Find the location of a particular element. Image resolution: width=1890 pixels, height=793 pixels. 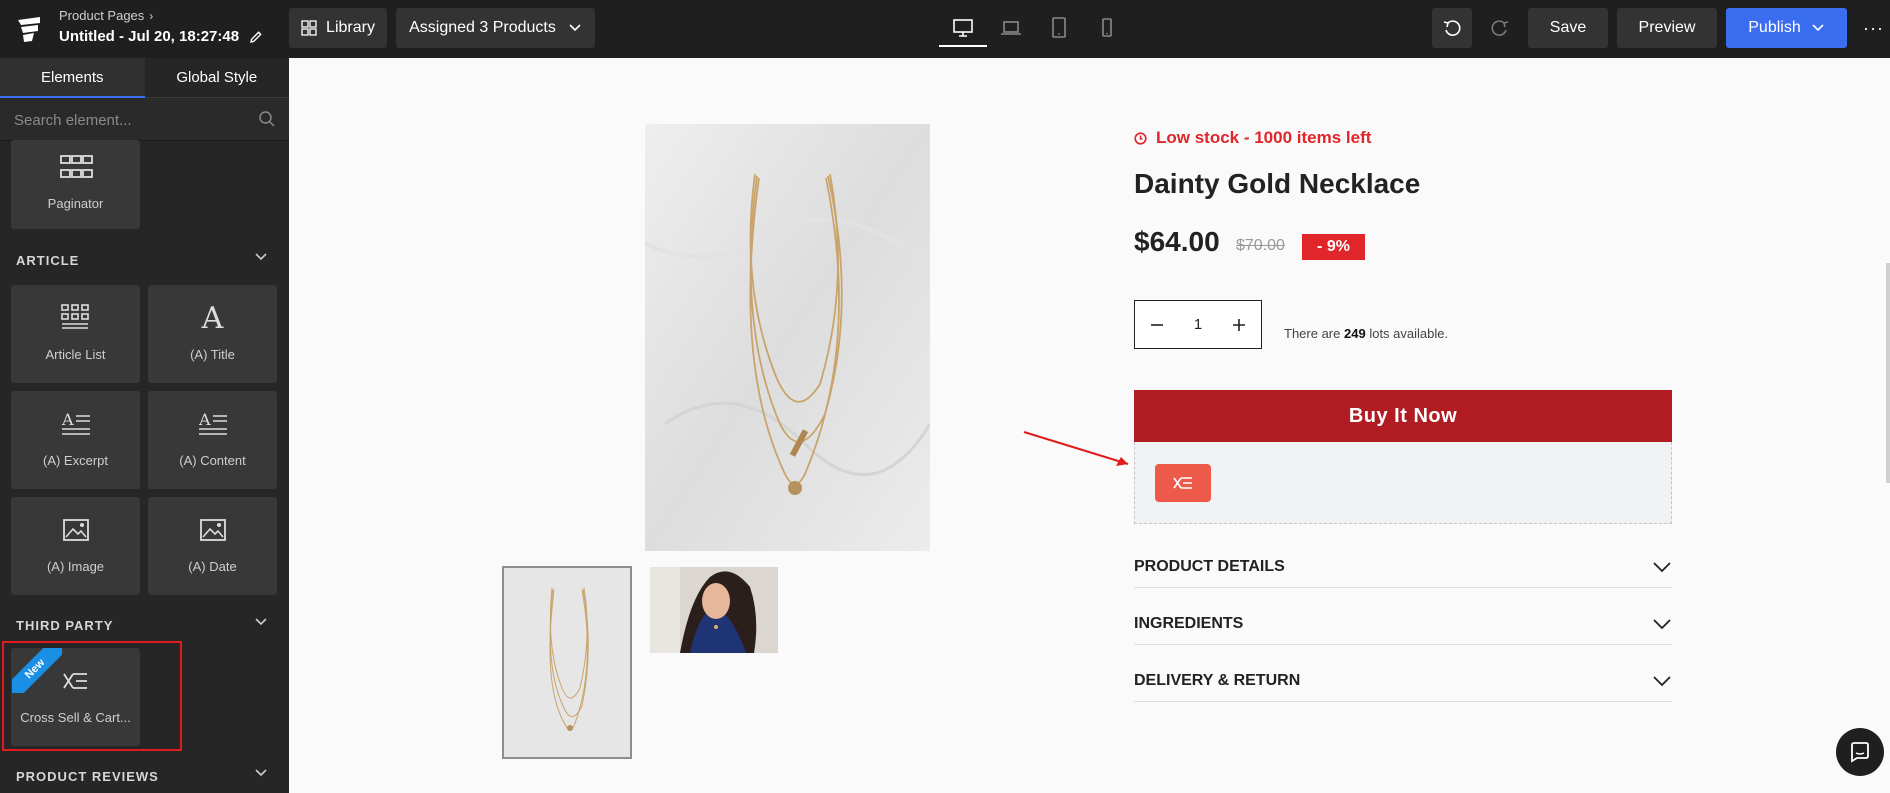

preview-label: Preview is located at coordinates (1667, 27).